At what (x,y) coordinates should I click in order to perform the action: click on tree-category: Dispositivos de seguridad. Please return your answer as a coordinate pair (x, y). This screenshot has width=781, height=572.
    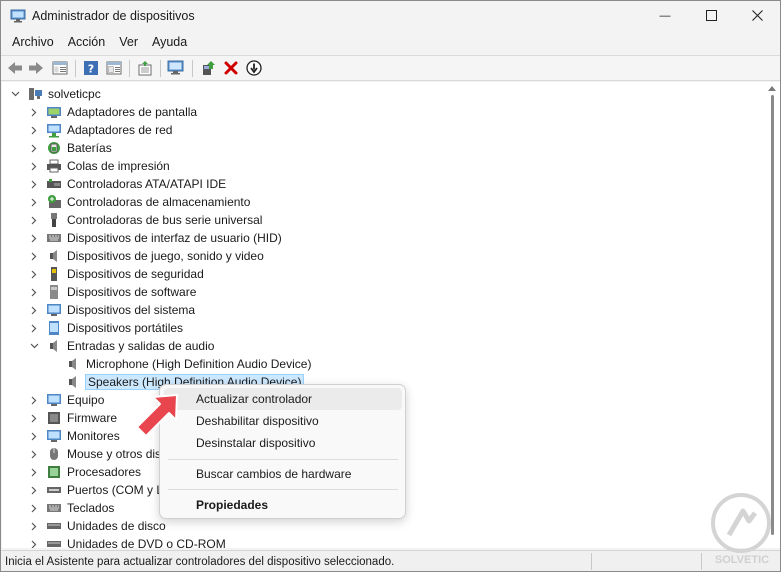
    Looking at the image, I should click on (117, 274).